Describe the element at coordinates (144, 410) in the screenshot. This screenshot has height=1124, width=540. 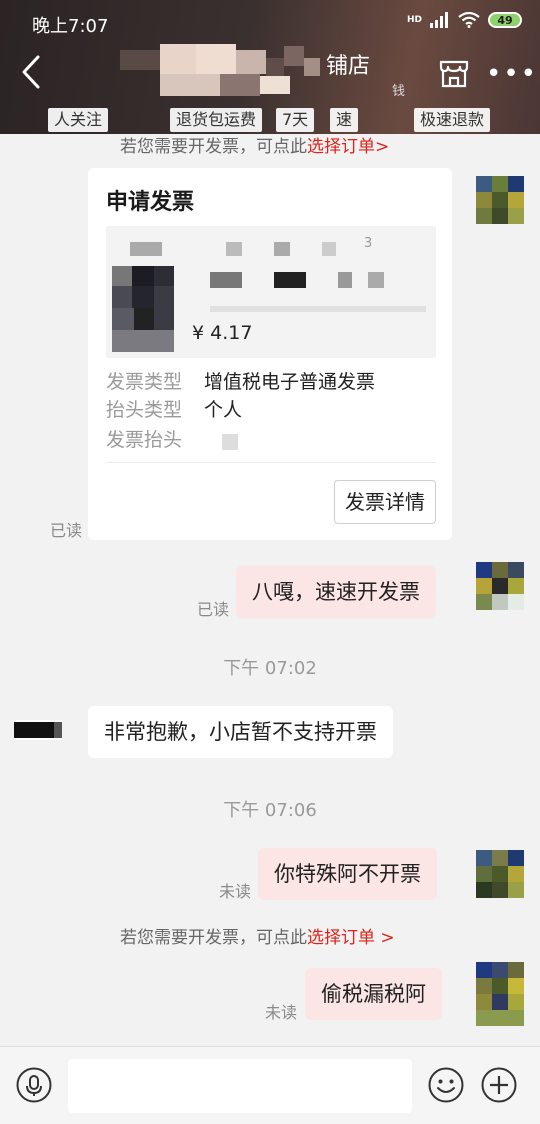
I see `title-type-label: 抬头类型` at that location.